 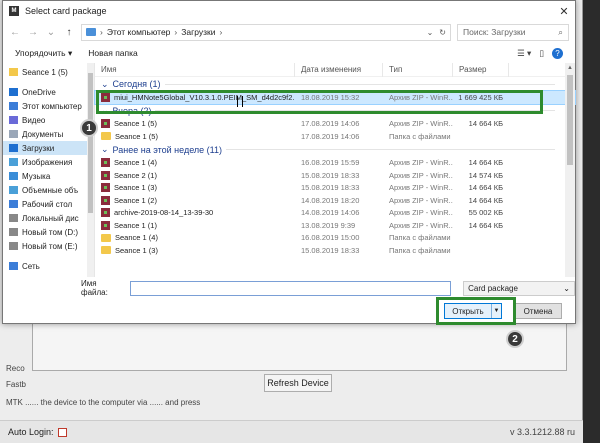 I want to click on search-input: Поиск: Загрузки ⌕, so click(x=513, y=32).